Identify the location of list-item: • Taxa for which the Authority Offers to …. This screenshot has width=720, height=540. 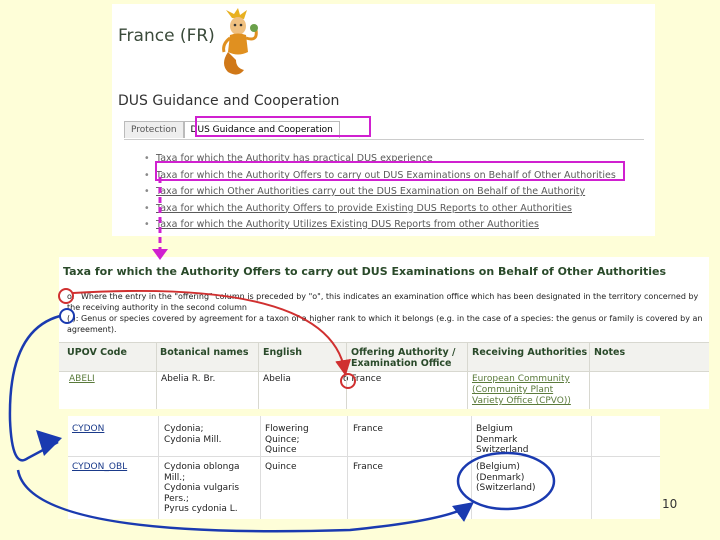
(380, 209).